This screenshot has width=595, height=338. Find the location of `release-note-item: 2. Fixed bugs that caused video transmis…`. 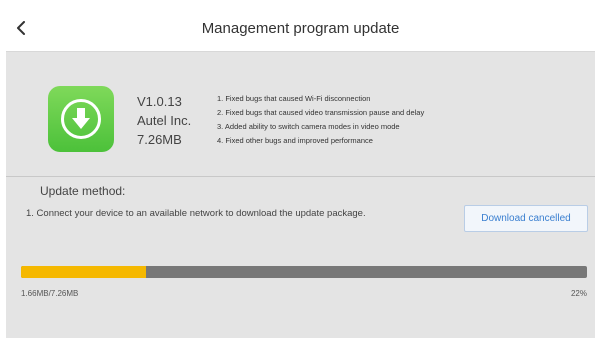

release-note-item: 2. Fixed bugs that caused video transmis… is located at coordinates (321, 112).